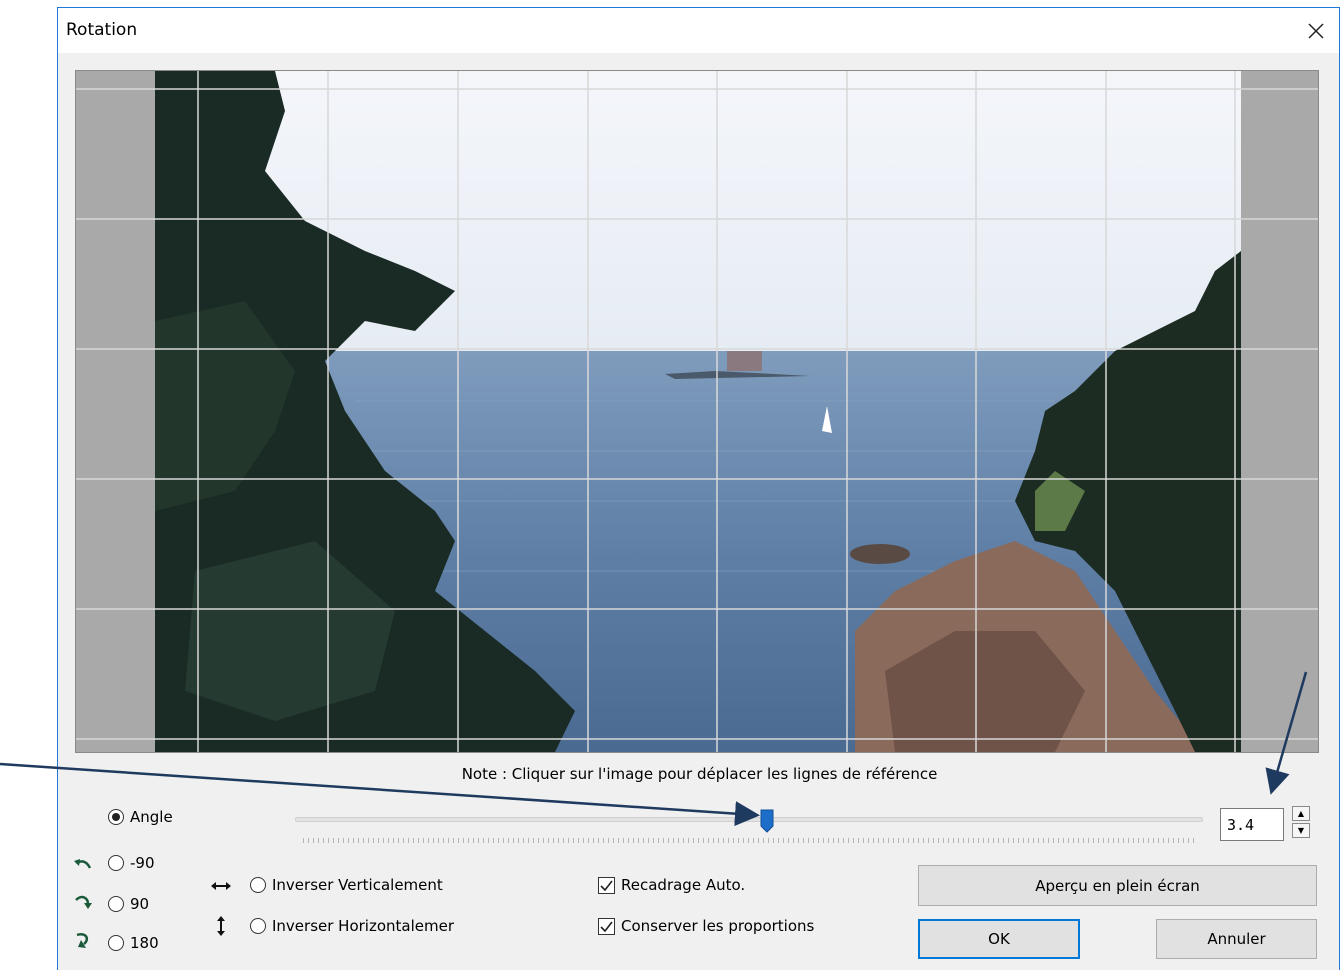  Describe the element at coordinates (749, 819) in the screenshot. I see `slider-track` at that location.